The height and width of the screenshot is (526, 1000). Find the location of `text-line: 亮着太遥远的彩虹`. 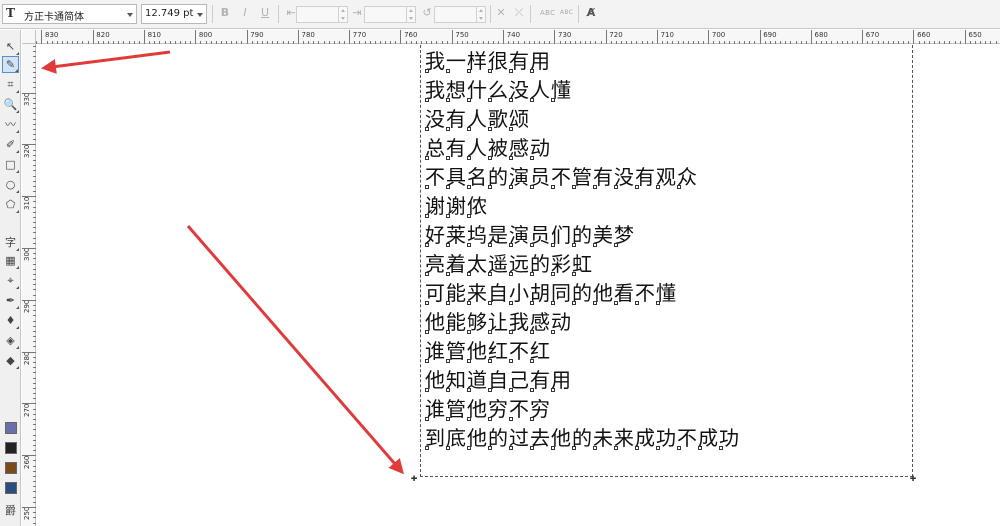

text-line: 亮着太遥远的彩虹 is located at coordinates (582, 265).